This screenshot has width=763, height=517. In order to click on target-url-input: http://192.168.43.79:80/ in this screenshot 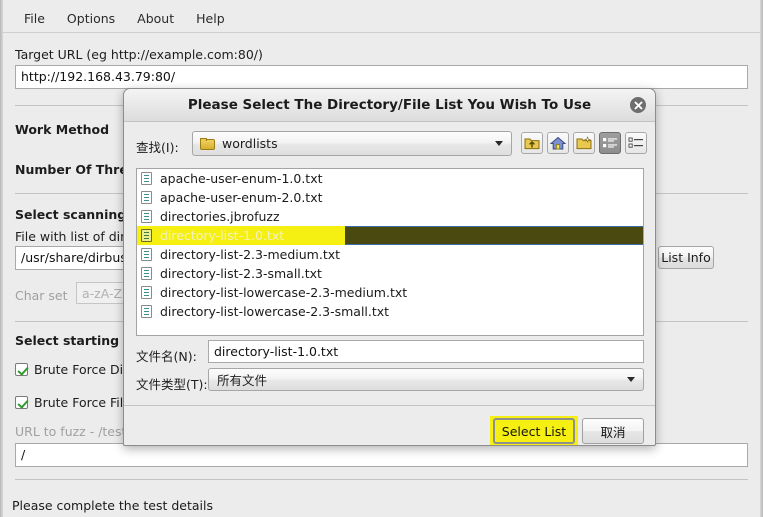, I will do `click(381, 77)`.